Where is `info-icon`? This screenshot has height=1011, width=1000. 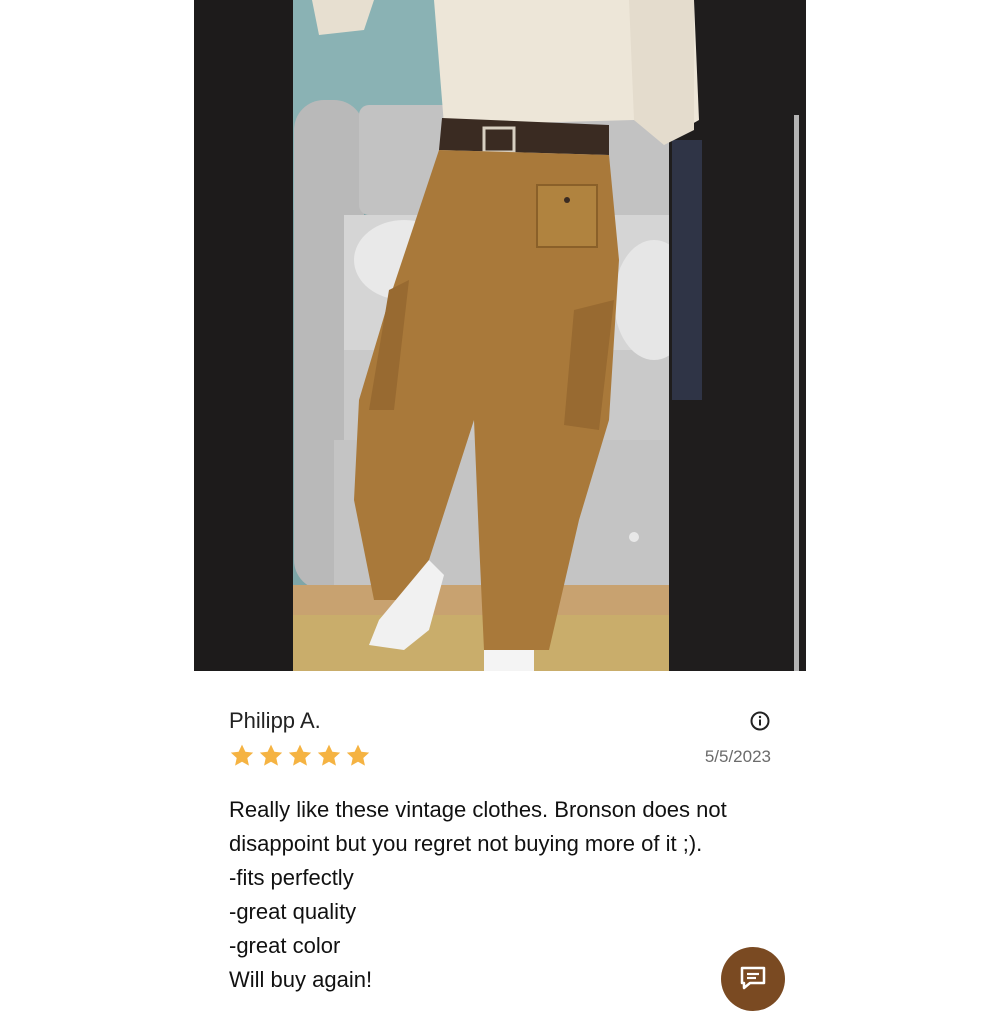 info-icon is located at coordinates (760, 721).